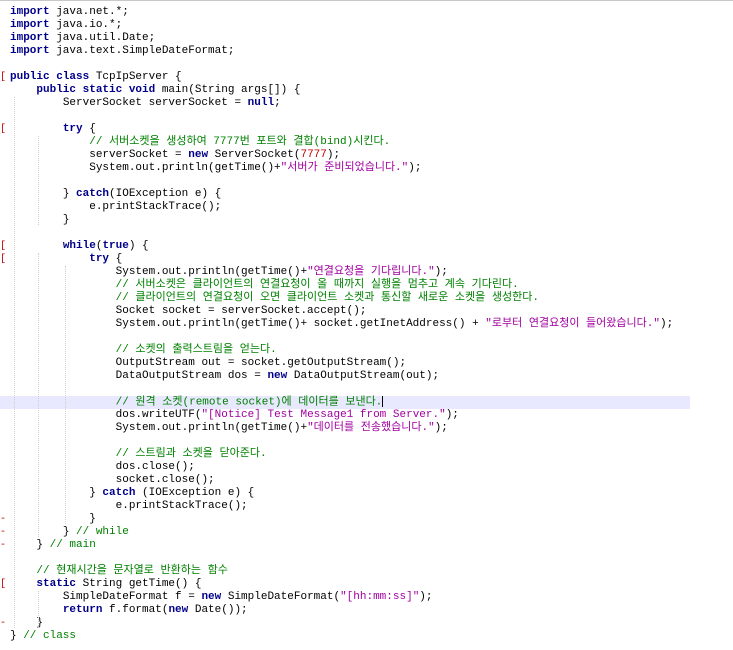 The height and width of the screenshot is (650, 733). Describe the element at coordinates (366, 480) in the screenshot. I see `code-line: socket.close();` at that location.